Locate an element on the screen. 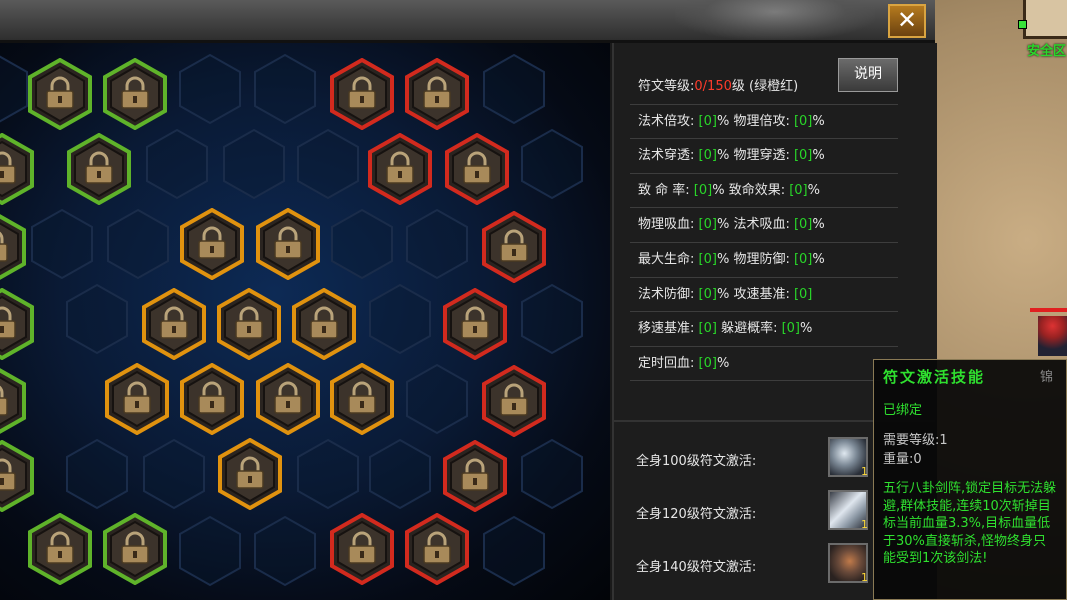 This screenshot has height=600, width=1067. ice-spike-skill-icon: 1 is located at coordinates (848, 510).